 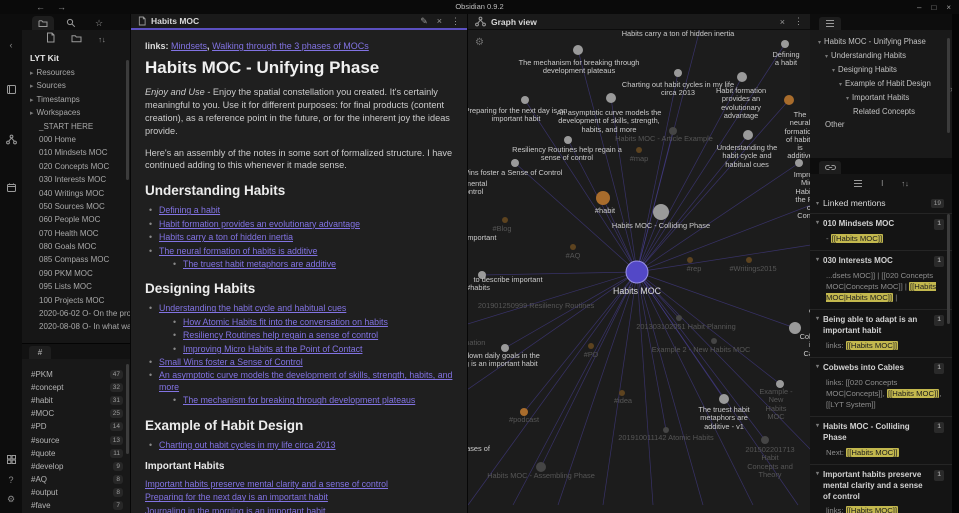 I want to click on graph-ribbon-icon, so click(x=11, y=139).